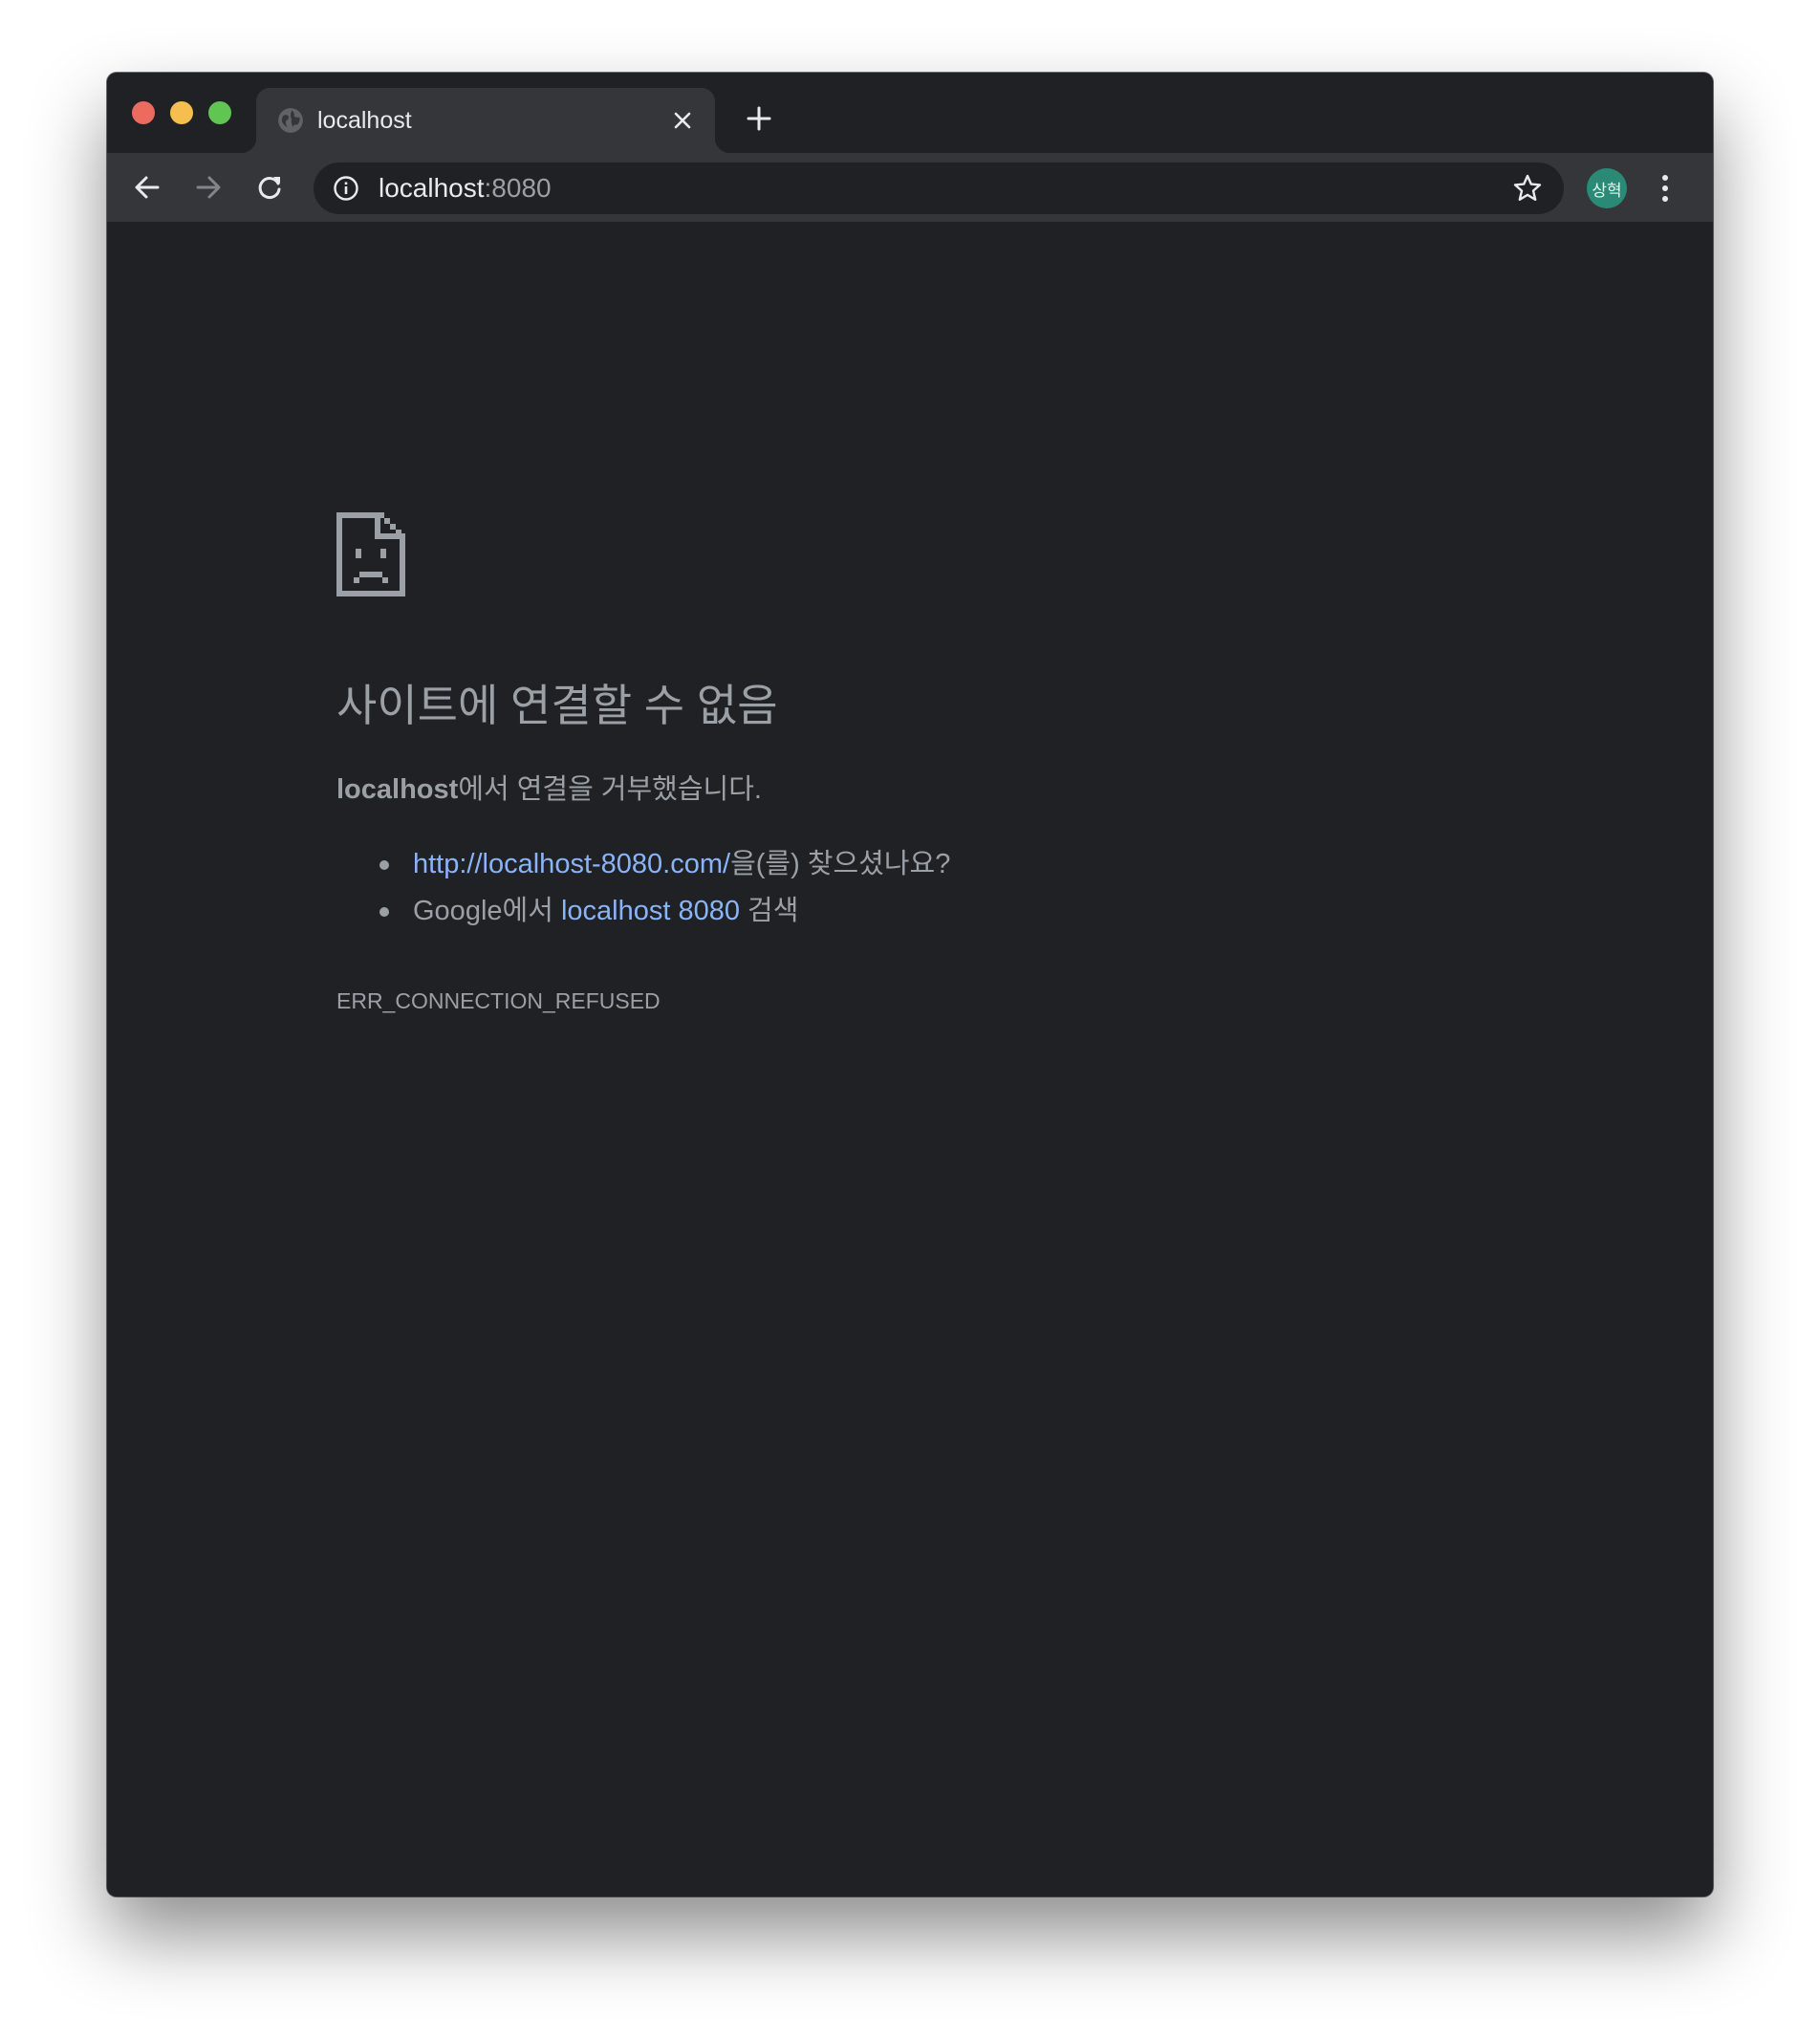  Describe the element at coordinates (398, 790) in the screenshot. I see `error-host: localhost` at that location.